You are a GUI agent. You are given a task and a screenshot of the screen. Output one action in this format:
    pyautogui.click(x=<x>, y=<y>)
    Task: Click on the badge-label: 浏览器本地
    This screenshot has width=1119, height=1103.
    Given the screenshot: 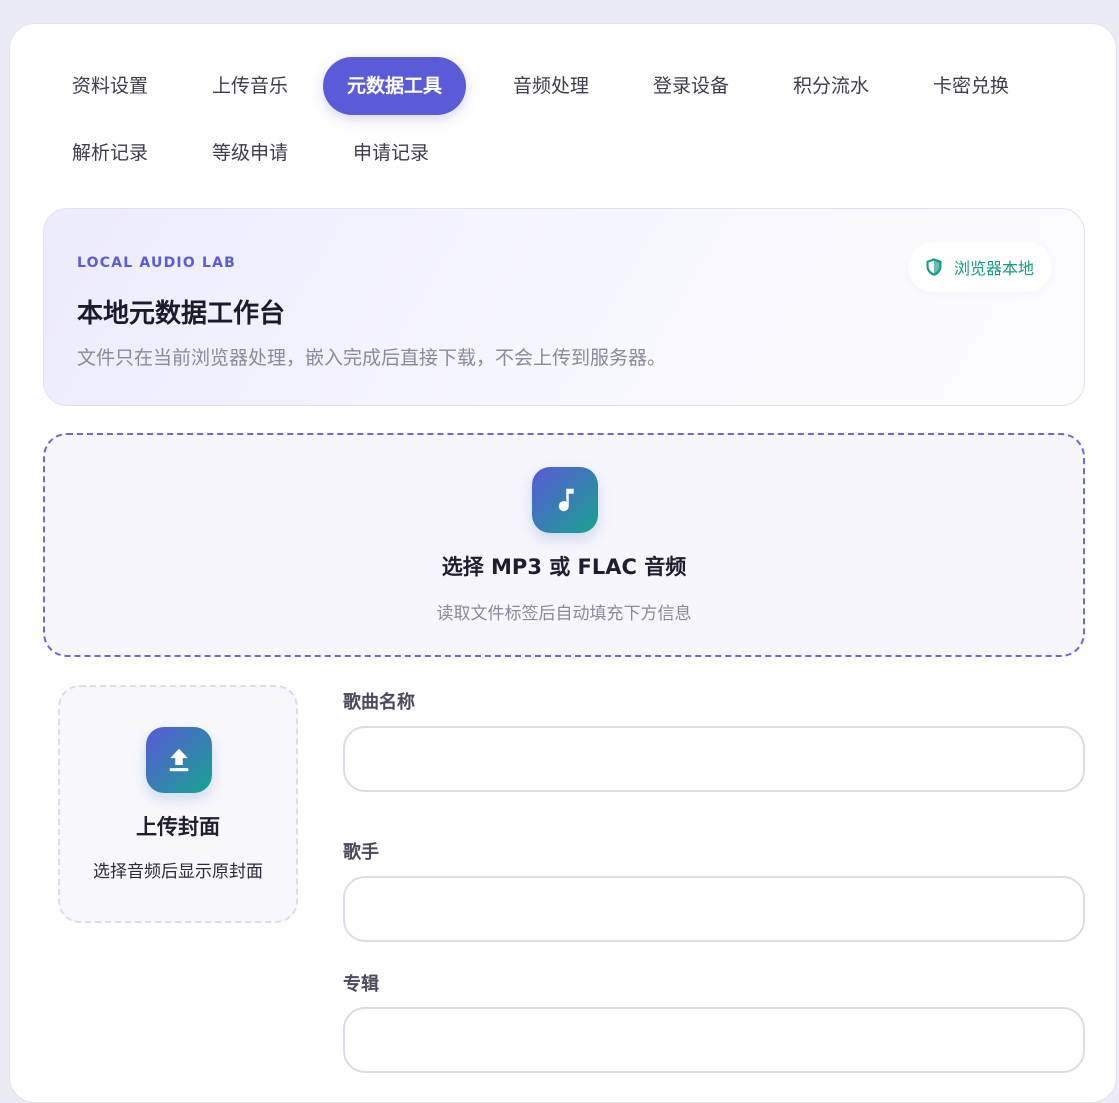 What is the action you would take?
    pyautogui.click(x=993, y=268)
    